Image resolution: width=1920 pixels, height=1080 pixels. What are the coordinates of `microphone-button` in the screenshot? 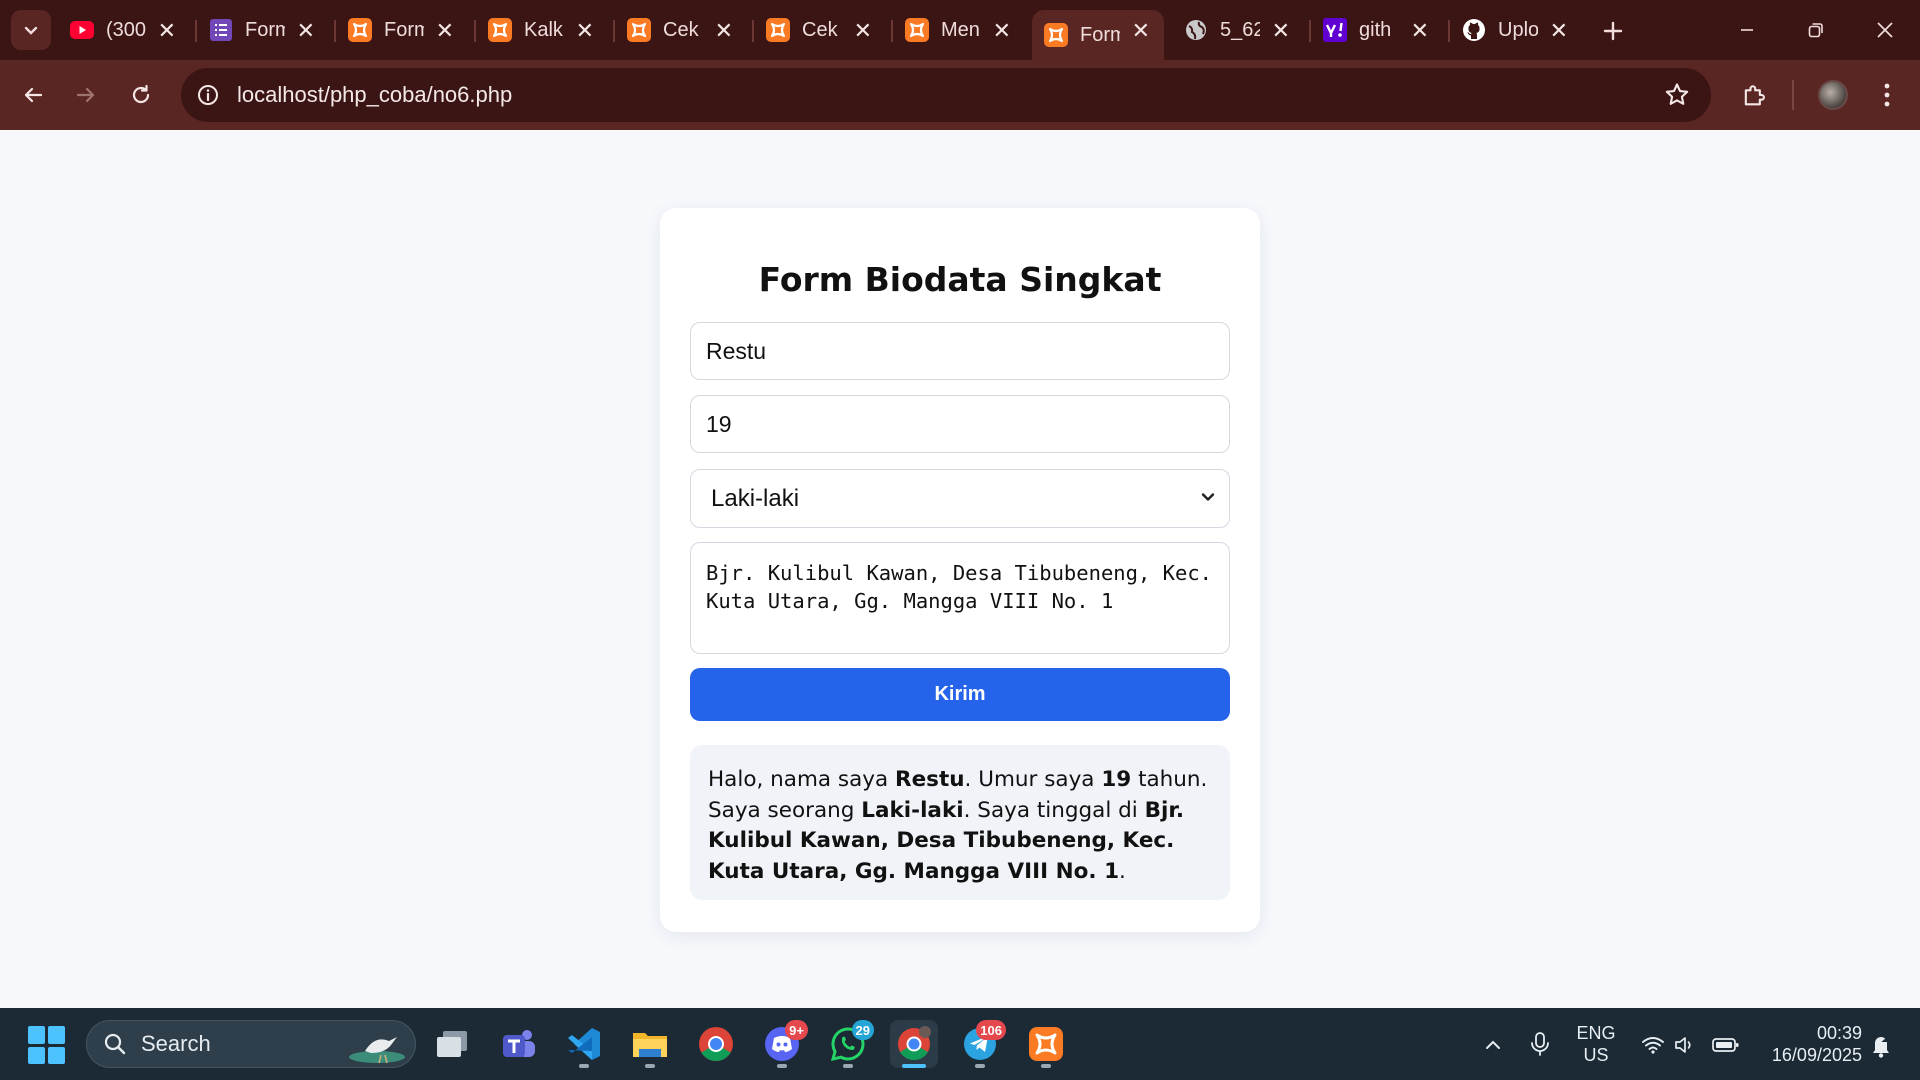 It's located at (1540, 1044).